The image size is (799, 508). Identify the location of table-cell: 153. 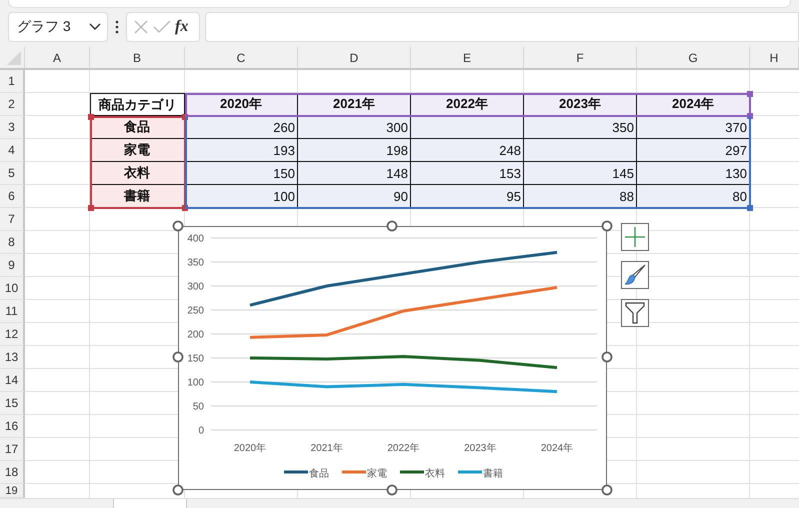
(467, 173).